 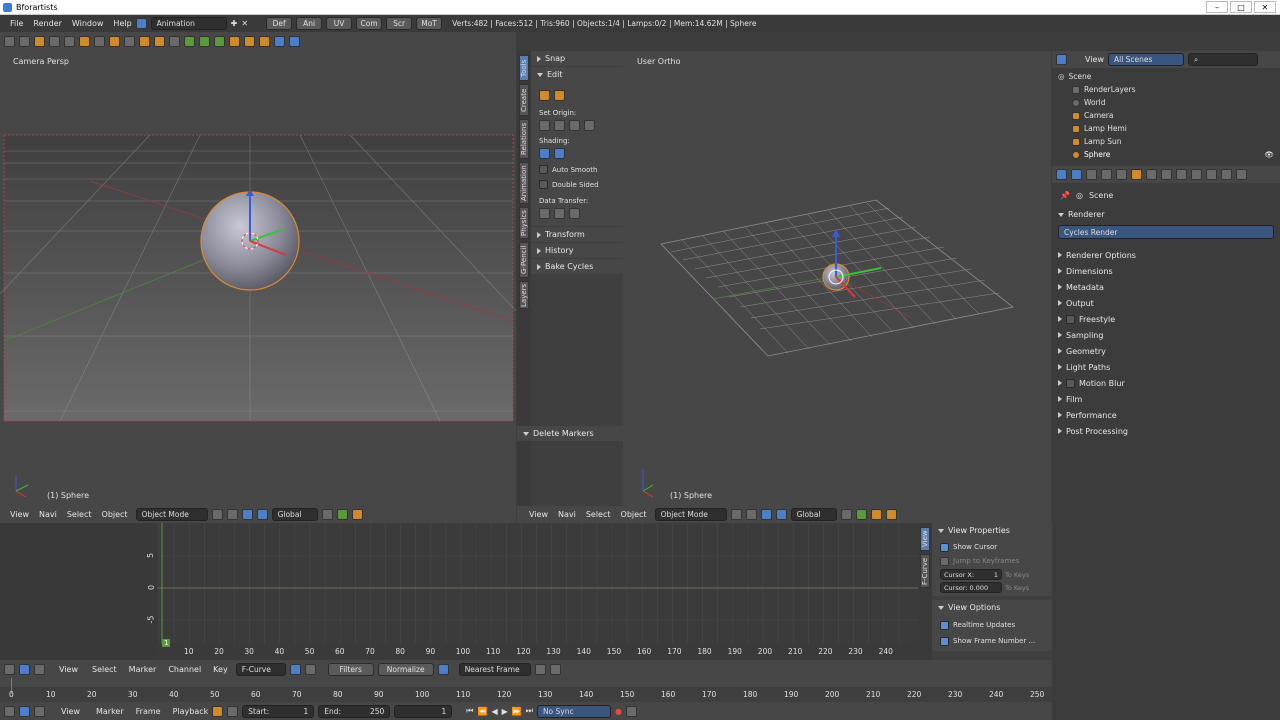 What do you see at coordinates (992, 530) in the screenshot?
I see `panel-view-properties: View Properties` at bounding box center [992, 530].